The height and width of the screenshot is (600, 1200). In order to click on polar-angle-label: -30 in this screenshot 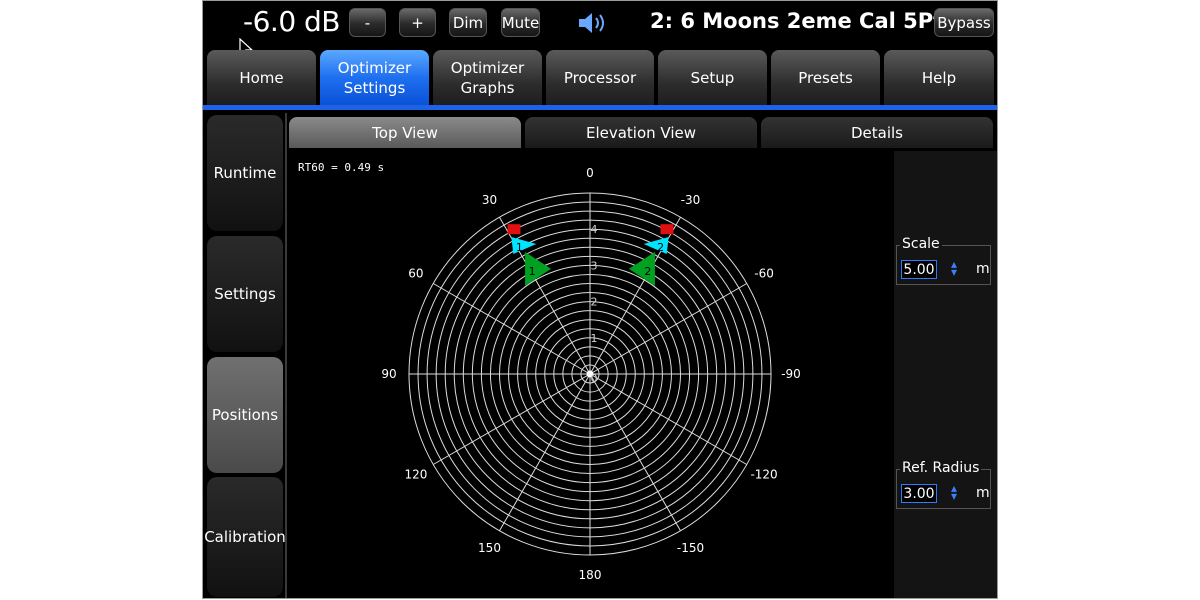, I will do `click(691, 200)`.